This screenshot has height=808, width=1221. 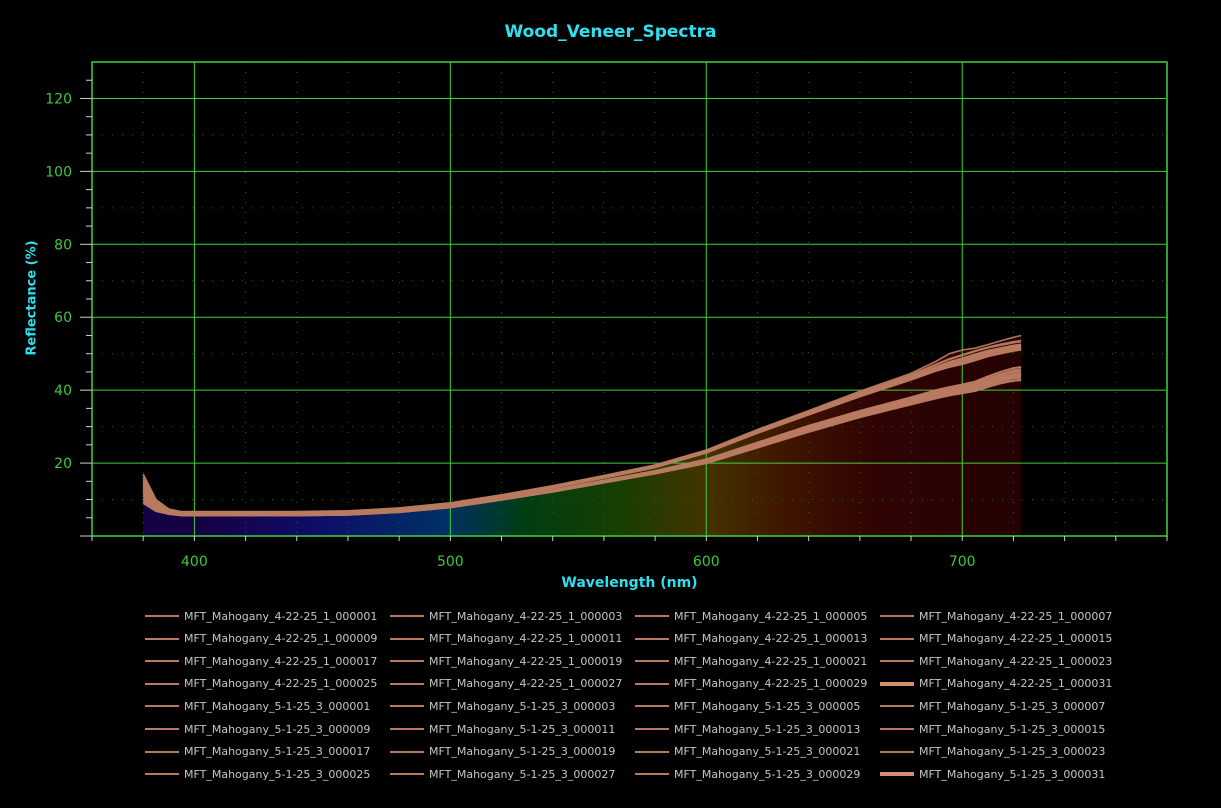 I want to click on legend-item: MFT_Mahogany_5-1-25_3_000003, so click(x=502, y=706).